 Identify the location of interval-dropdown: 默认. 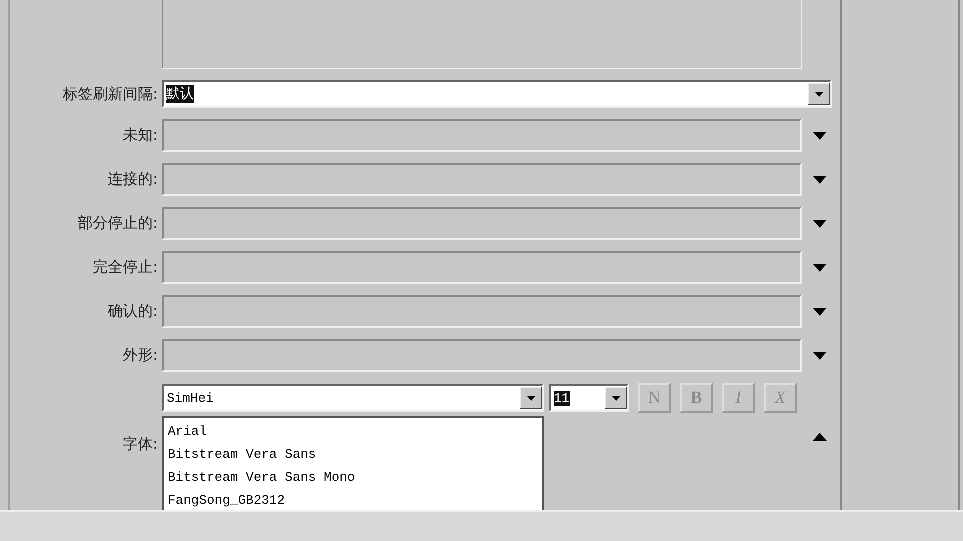
(497, 94).